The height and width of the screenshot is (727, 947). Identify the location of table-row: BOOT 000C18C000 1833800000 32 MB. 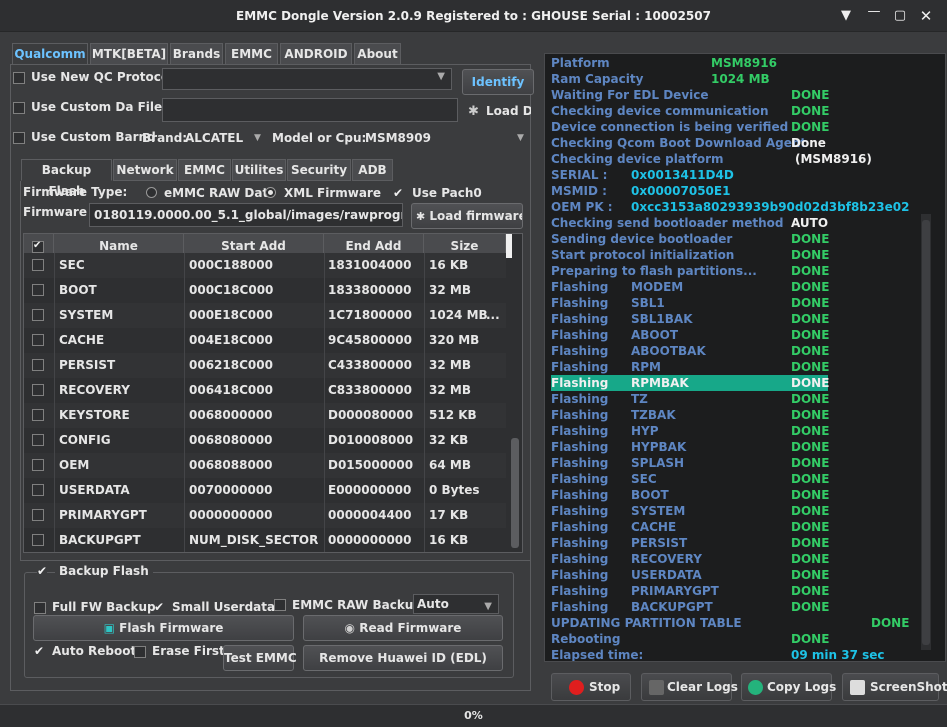
(265, 290).